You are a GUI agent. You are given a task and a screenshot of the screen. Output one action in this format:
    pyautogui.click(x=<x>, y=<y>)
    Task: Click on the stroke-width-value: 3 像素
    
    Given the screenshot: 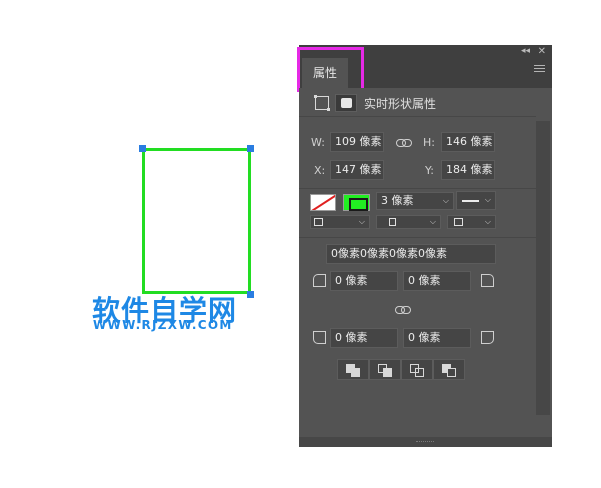 What is the action you would take?
    pyautogui.click(x=397, y=200)
    